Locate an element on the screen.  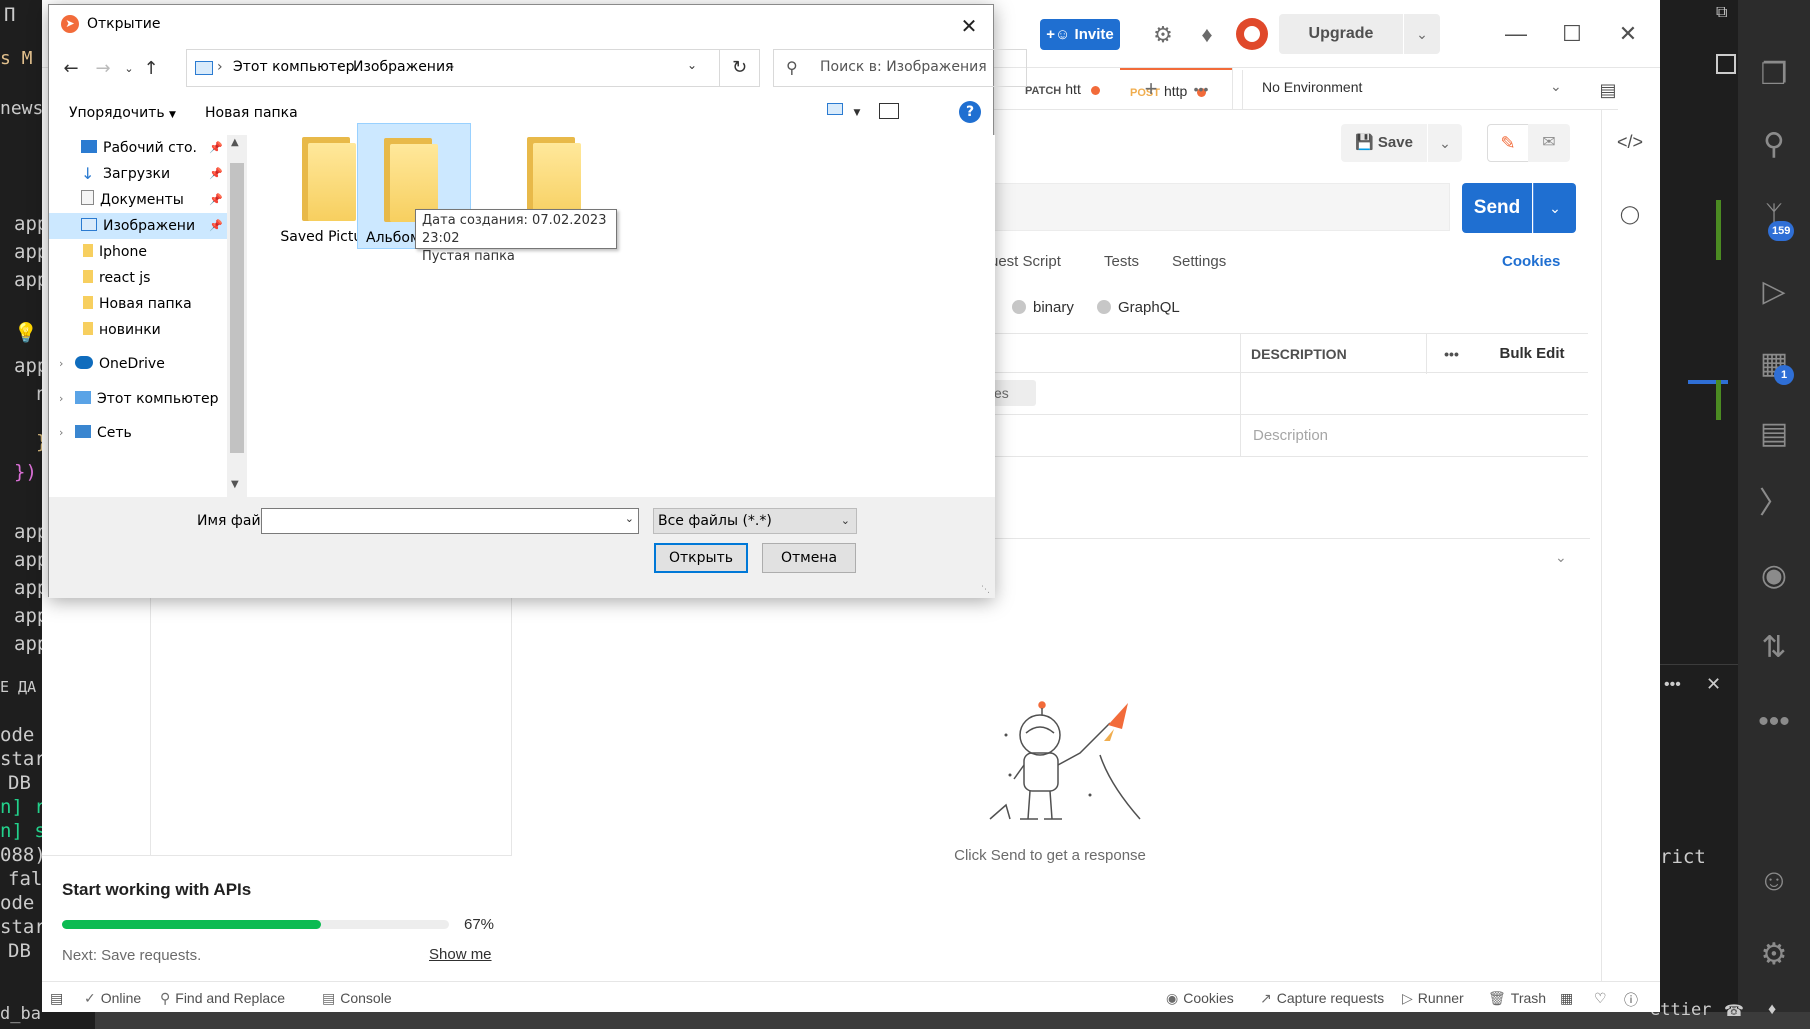
address-bar: › Этот компьютер › Изображения › ⌄ is located at coordinates (453, 68).